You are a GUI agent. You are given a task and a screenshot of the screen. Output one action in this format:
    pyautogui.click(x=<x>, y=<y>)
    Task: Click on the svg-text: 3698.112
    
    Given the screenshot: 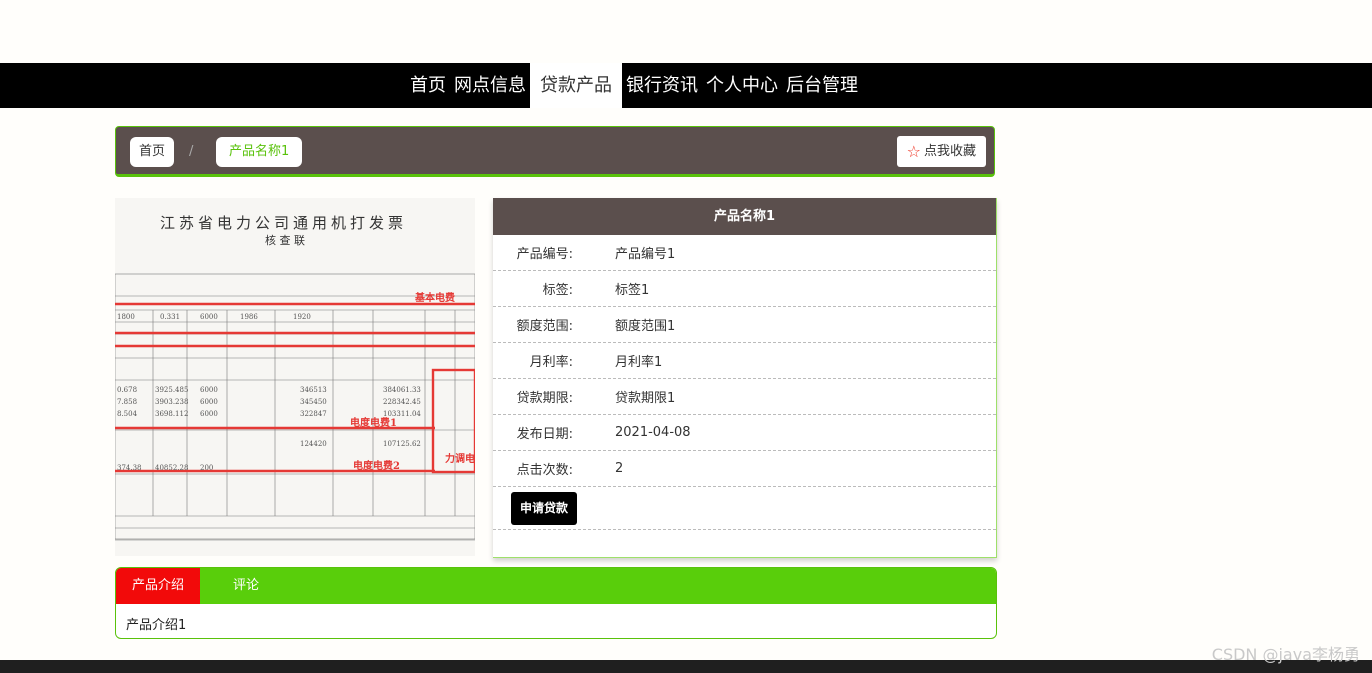 What is the action you would take?
    pyautogui.click(x=171, y=414)
    